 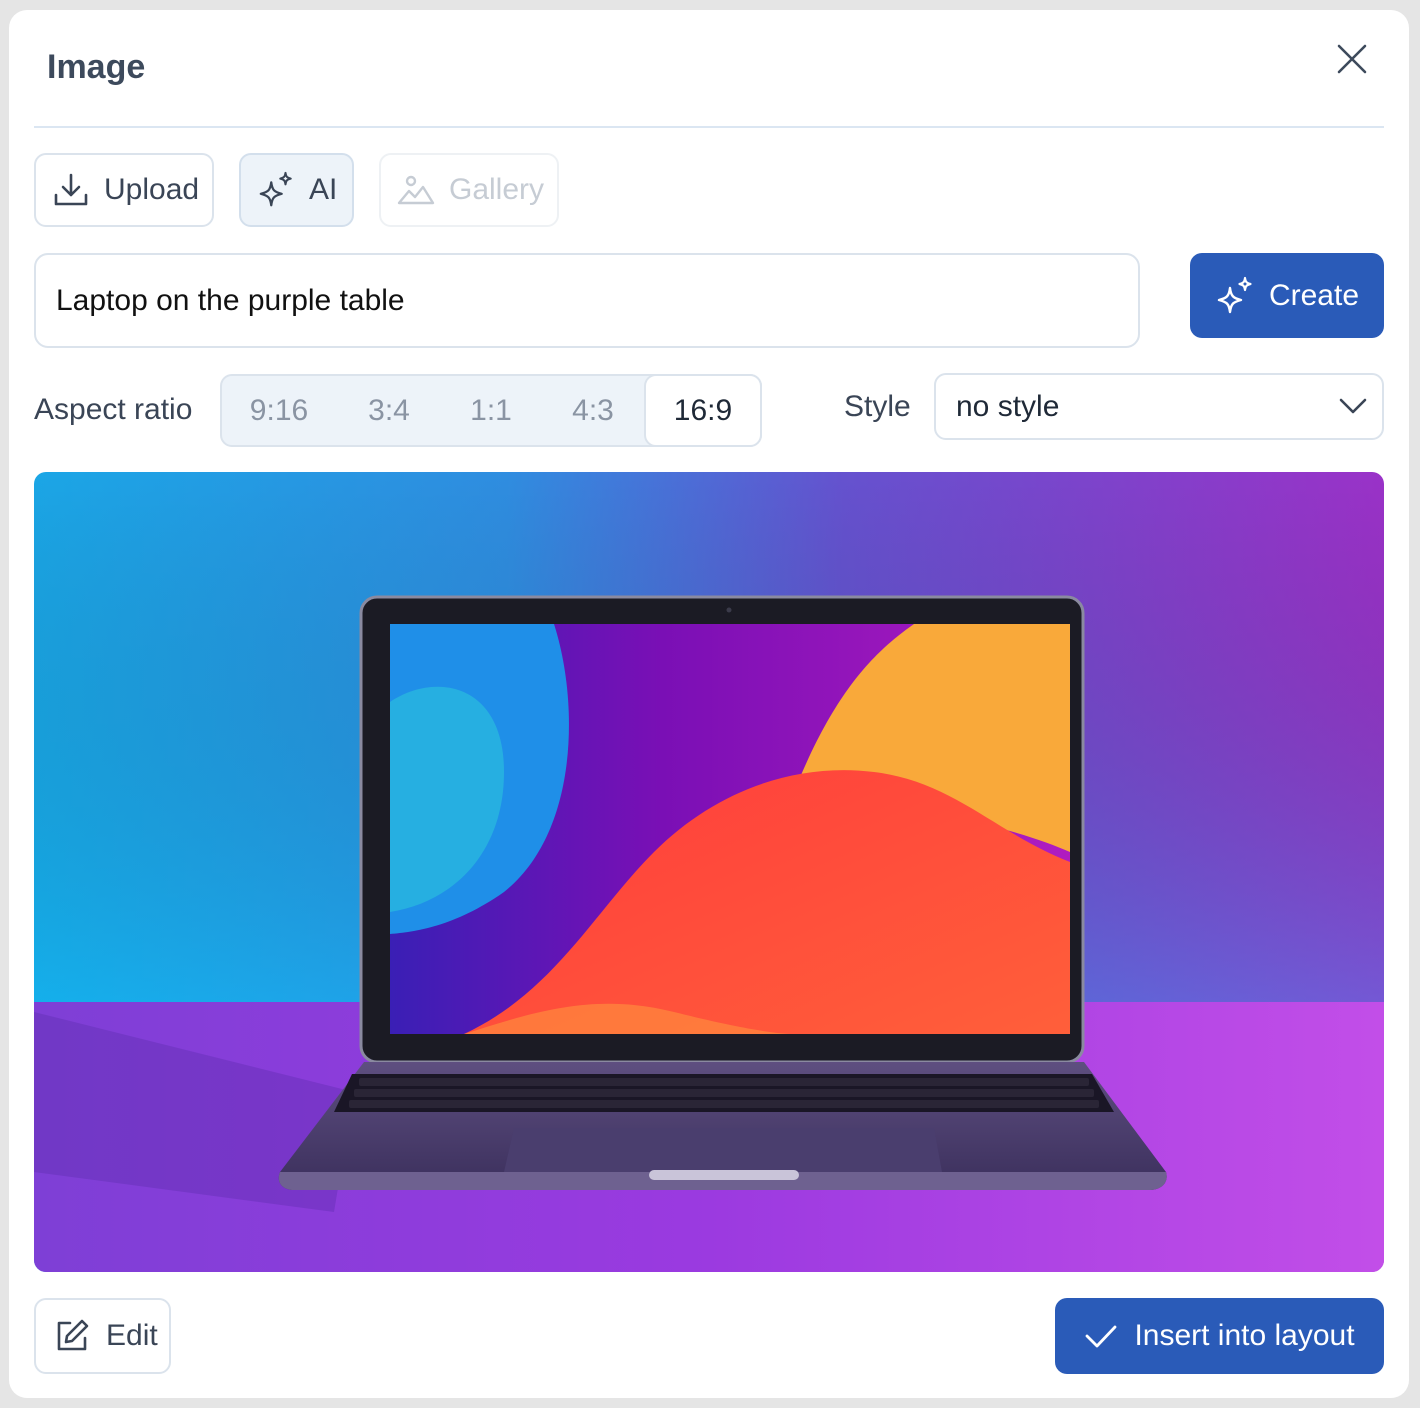 I want to click on aspect-ratio-selector: 9:16 3:4 1:1 4:3 16:9, so click(x=491, y=410).